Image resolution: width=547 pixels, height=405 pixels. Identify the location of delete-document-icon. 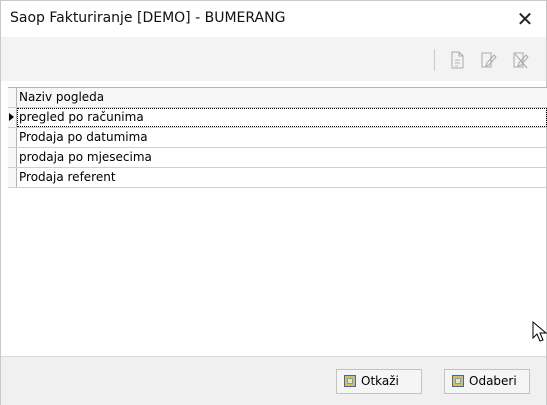
(520, 60).